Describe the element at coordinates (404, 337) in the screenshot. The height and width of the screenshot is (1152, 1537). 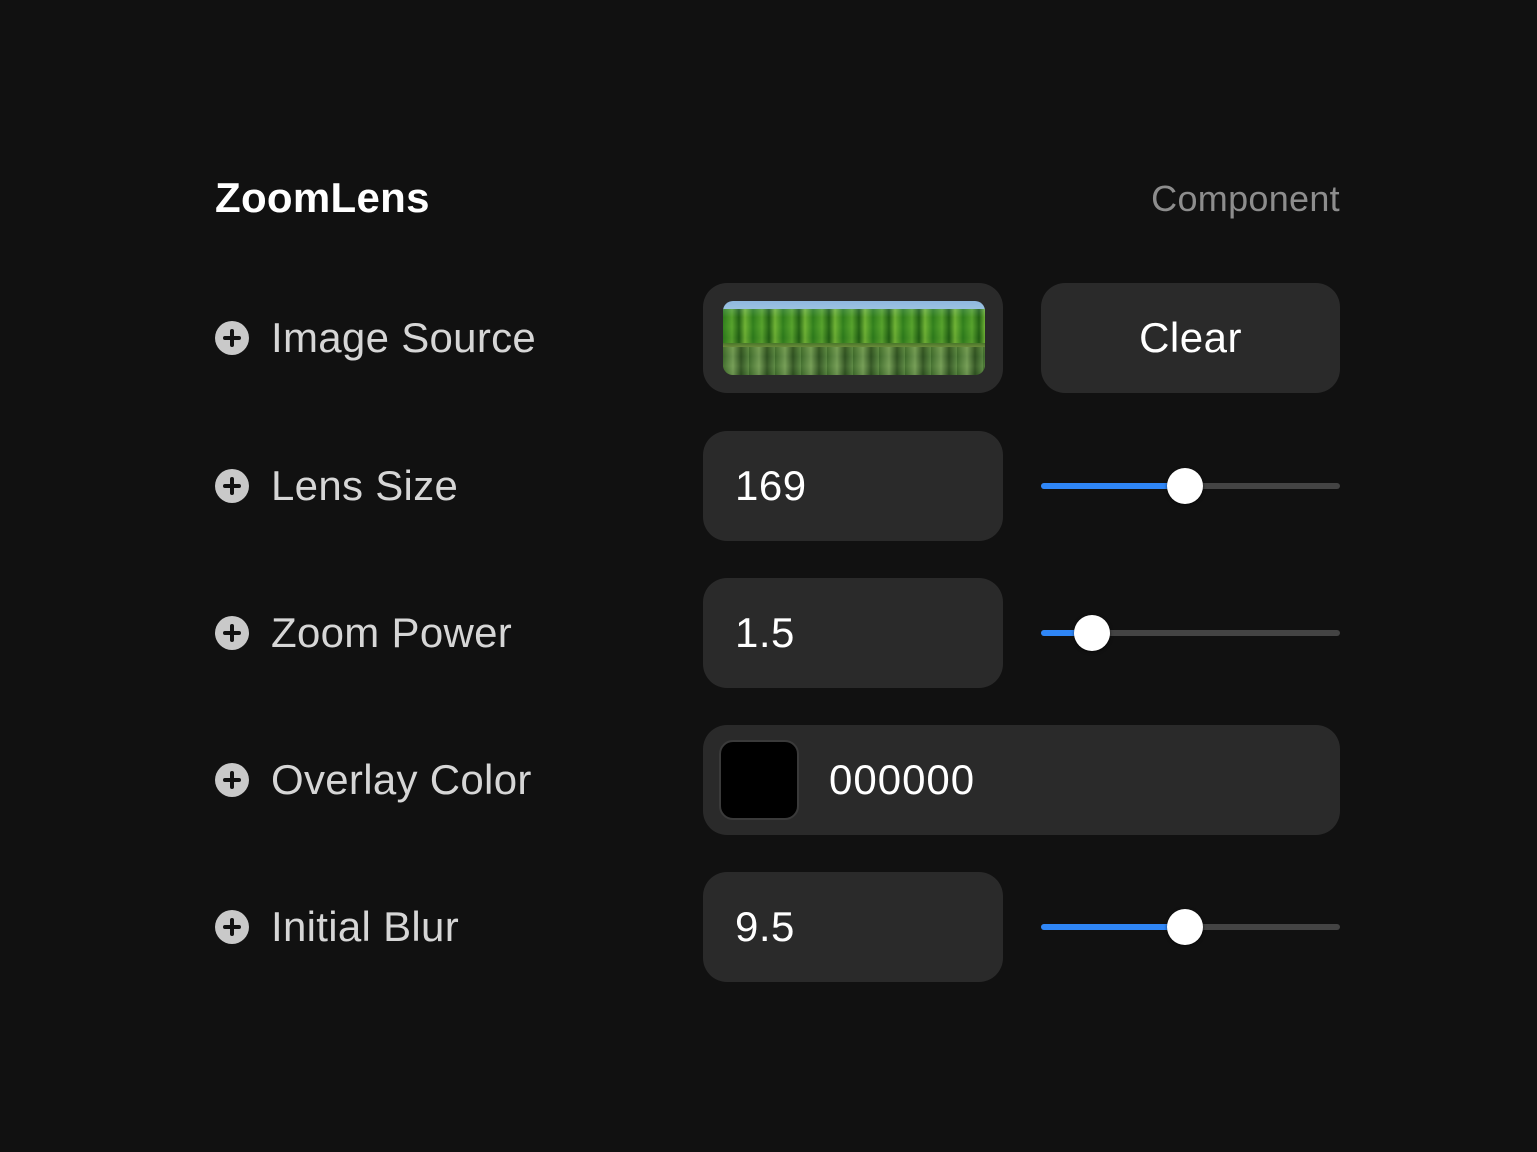
I see `image-source-label: Image Source` at that location.